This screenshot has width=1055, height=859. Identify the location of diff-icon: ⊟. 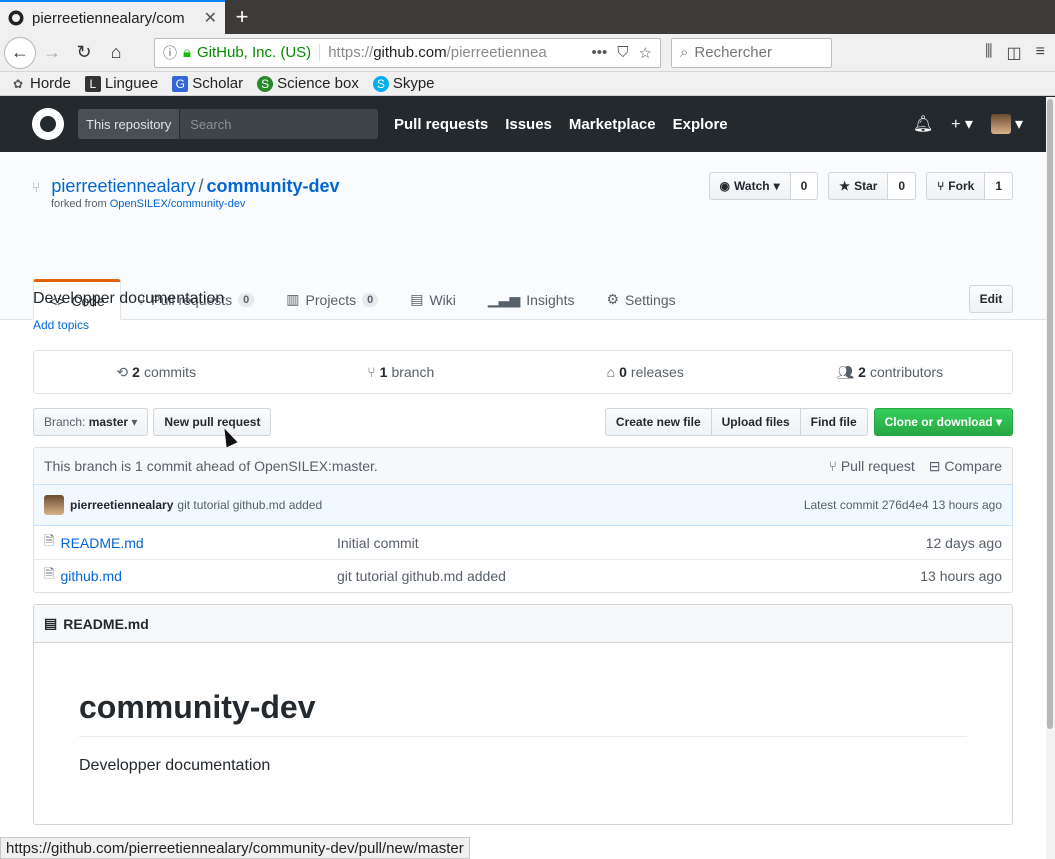
(934, 465).